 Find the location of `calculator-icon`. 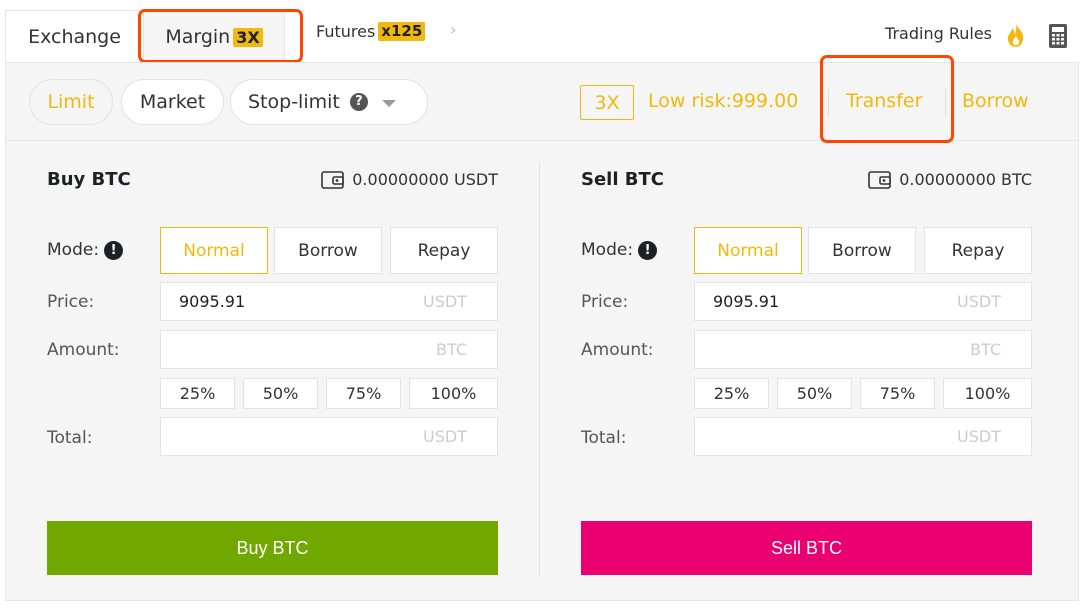

calculator-icon is located at coordinates (1058, 36).